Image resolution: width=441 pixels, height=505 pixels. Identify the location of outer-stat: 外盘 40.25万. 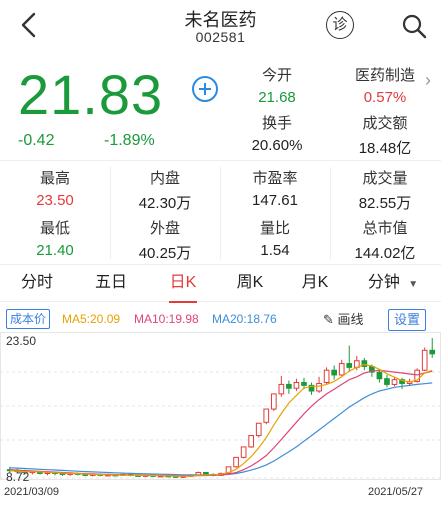
(165, 240).